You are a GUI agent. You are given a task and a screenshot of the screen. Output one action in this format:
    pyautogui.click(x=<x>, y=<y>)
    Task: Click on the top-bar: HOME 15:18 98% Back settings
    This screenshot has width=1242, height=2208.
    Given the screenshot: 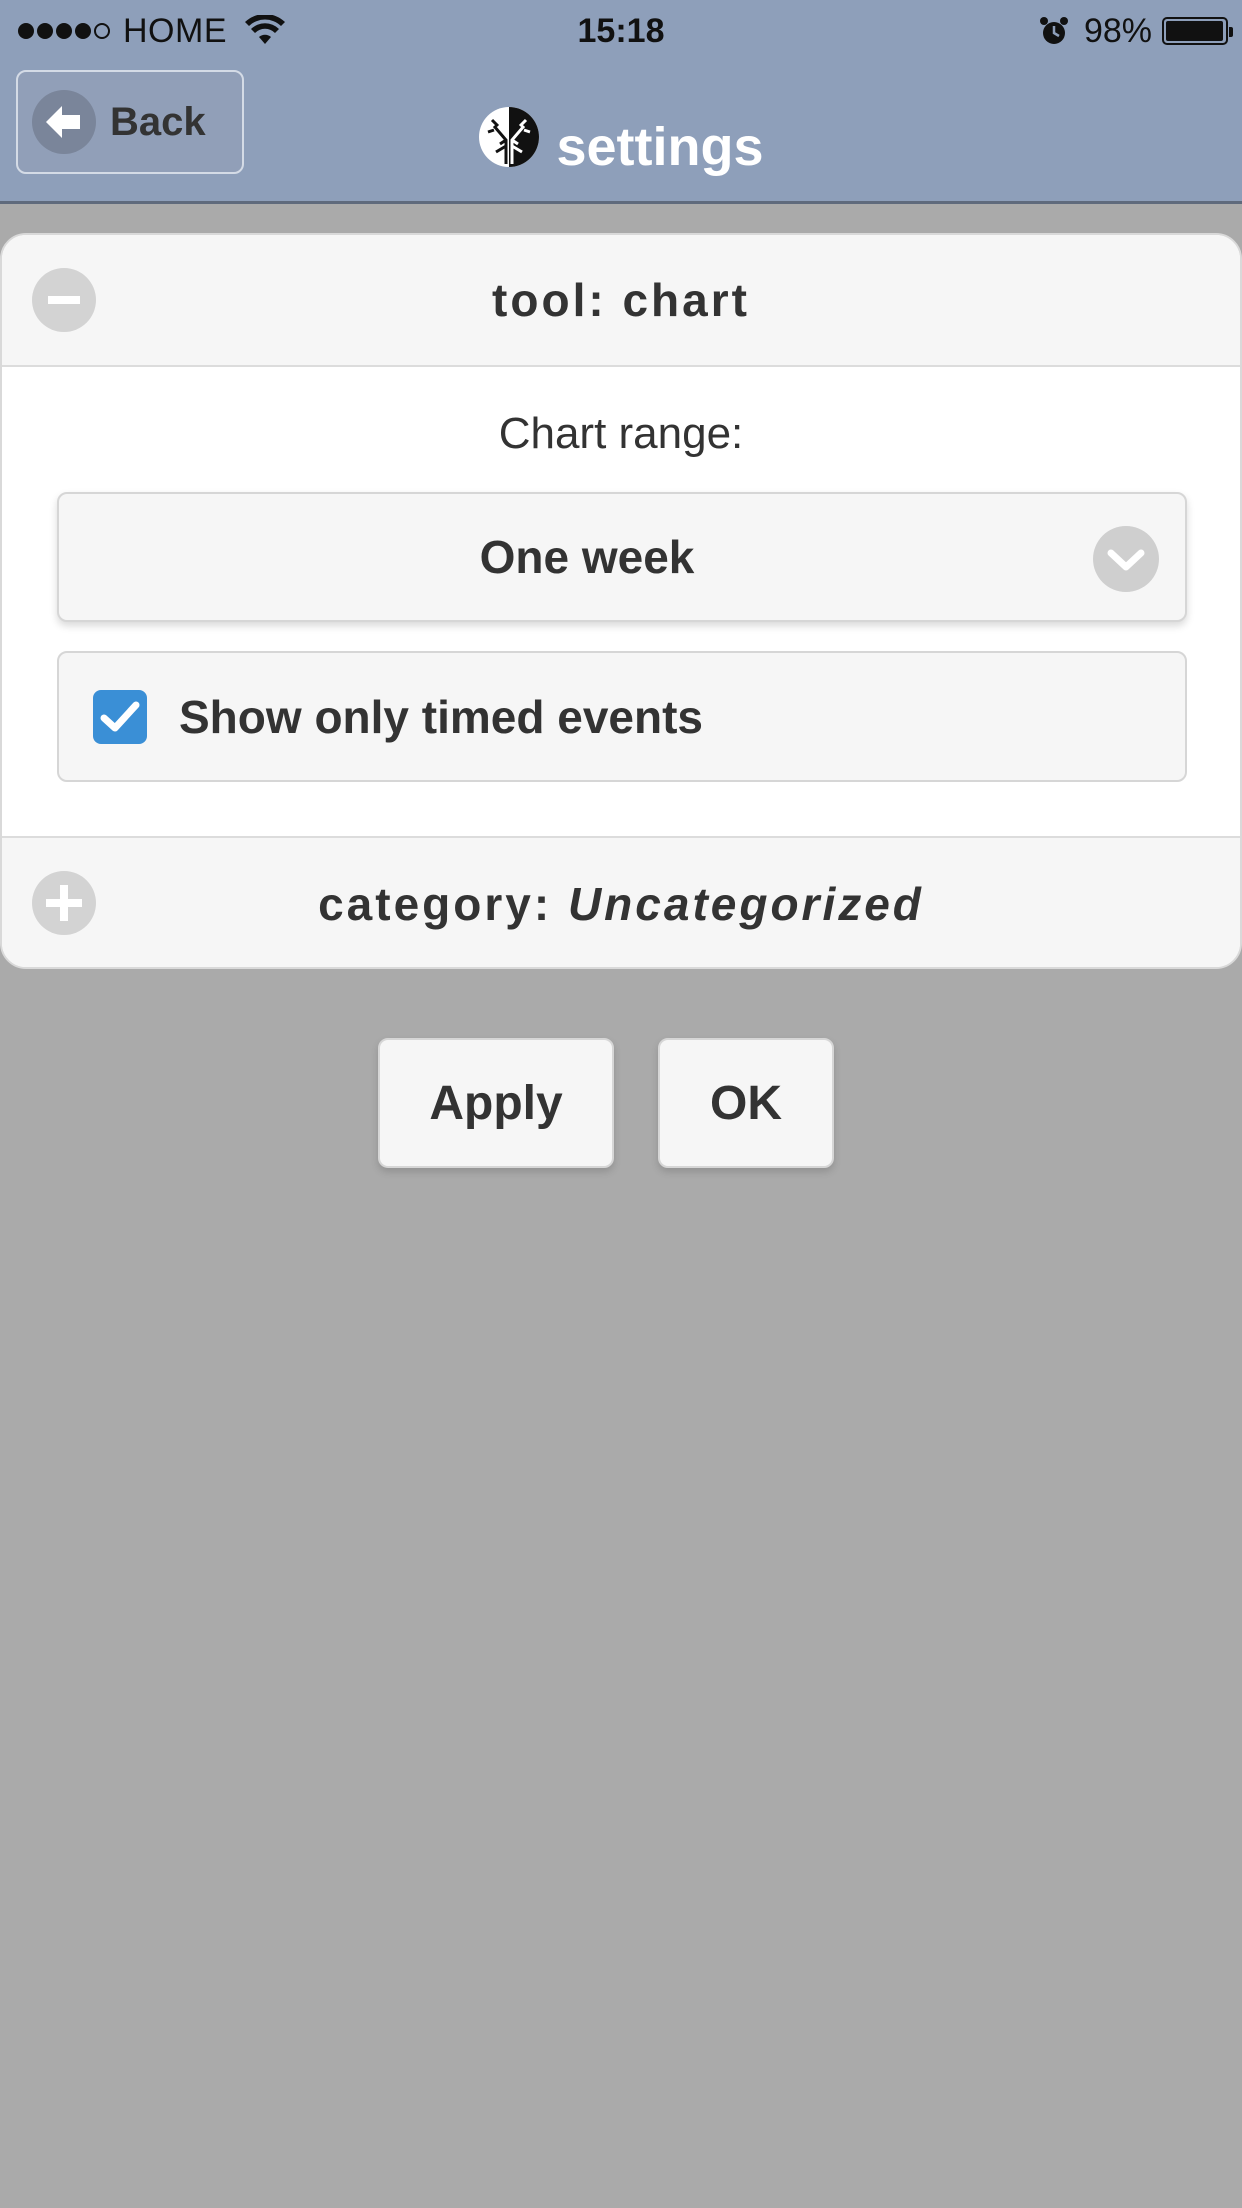 What is the action you would take?
    pyautogui.click(x=621, y=102)
    